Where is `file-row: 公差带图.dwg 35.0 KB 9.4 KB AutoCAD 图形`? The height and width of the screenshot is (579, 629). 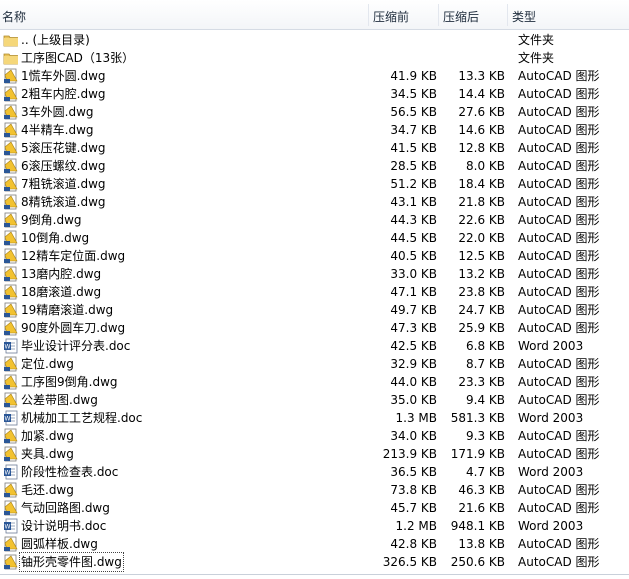
file-row: 公差带图.dwg 35.0 KB 9.4 KB AutoCAD 图形 is located at coordinates (314, 400).